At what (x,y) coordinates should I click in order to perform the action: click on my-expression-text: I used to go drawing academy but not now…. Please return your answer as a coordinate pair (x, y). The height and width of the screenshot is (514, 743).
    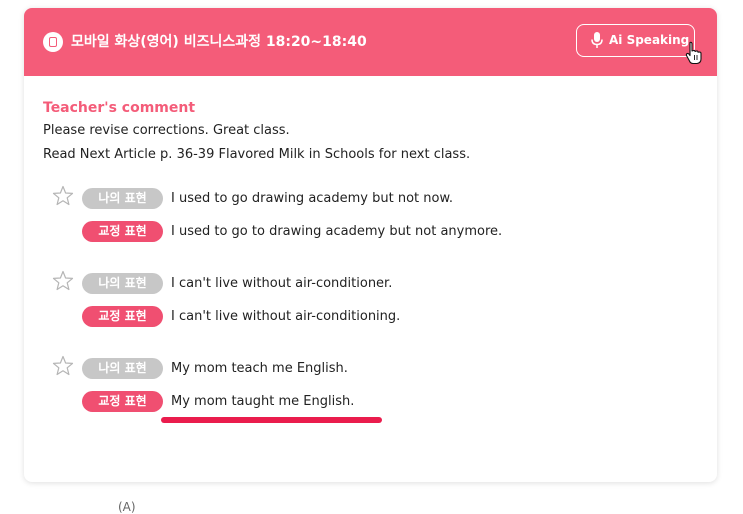
    Looking at the image, I should click on (312, 198).